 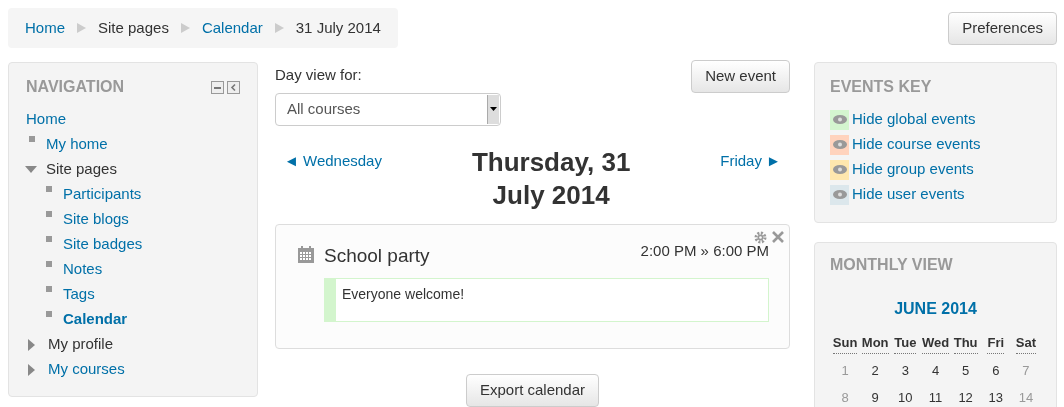 What do you see at coordinates (875, 371) in the screenshot?
I see `day-number: 2` at bounding box center [875, 371].